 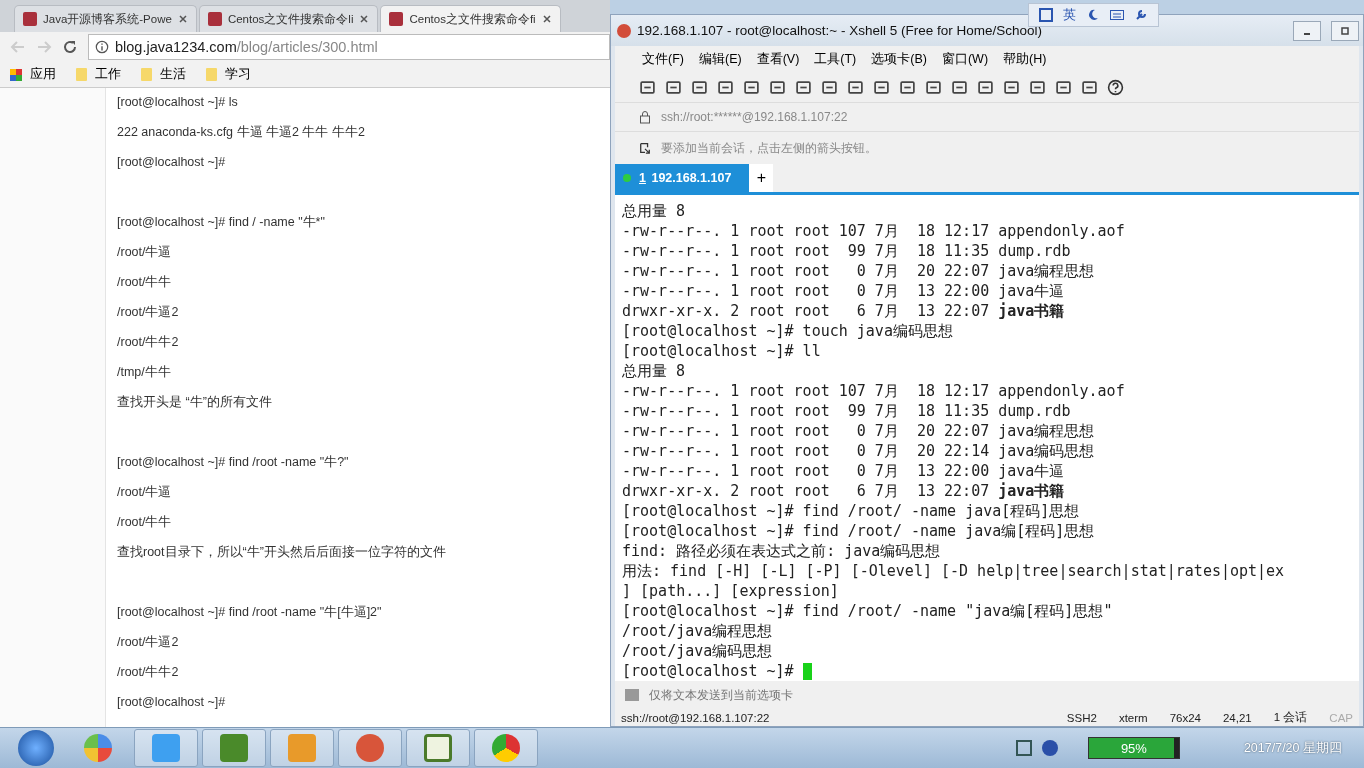 I want to click on ime-language: 英, so click(x=1069, y=15).